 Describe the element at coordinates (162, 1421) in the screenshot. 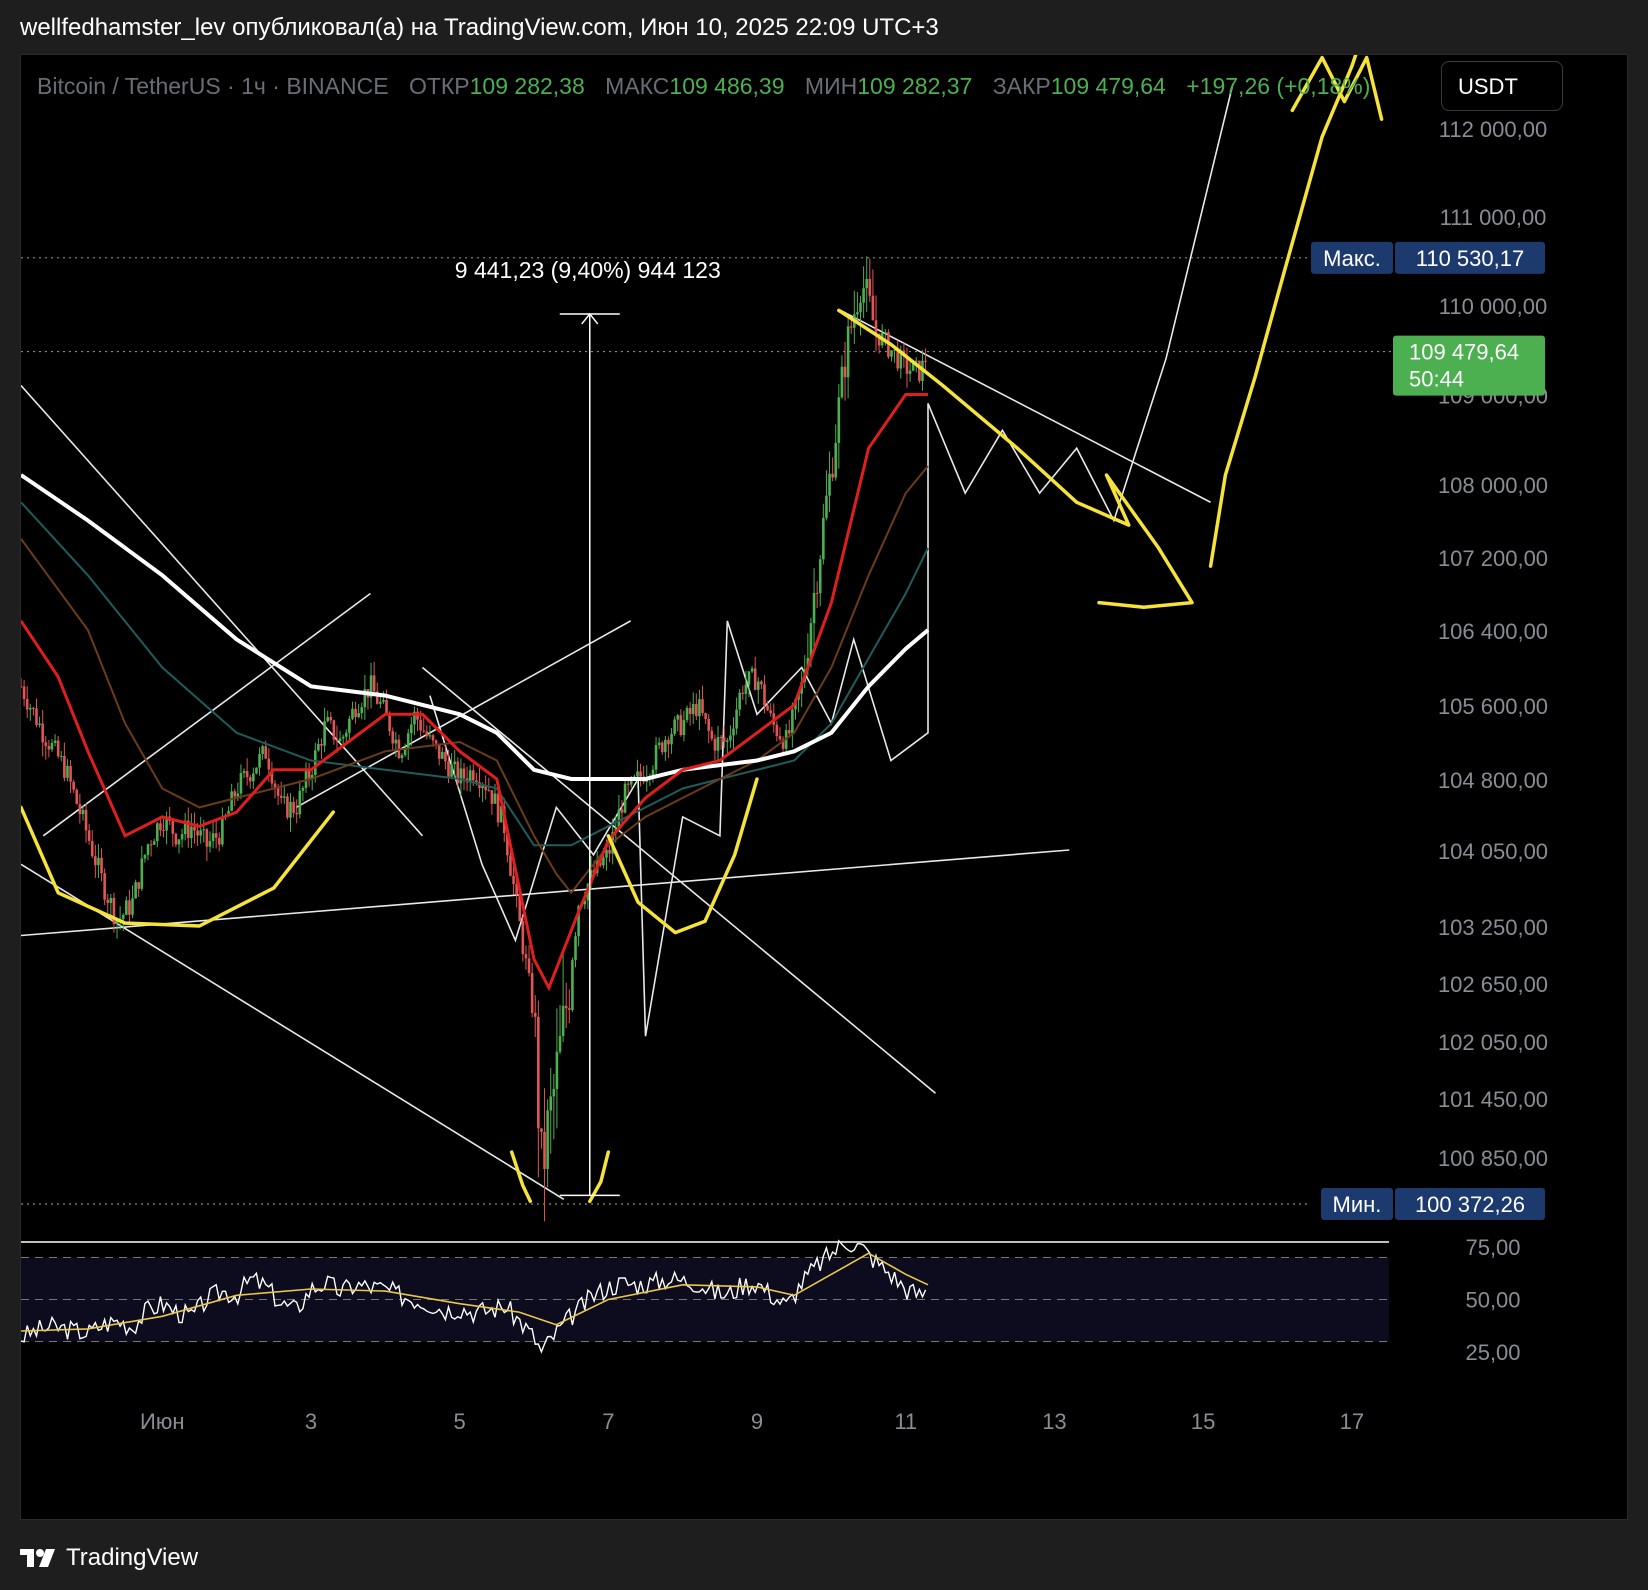

I see `time-tick-label: Июн` at that location.